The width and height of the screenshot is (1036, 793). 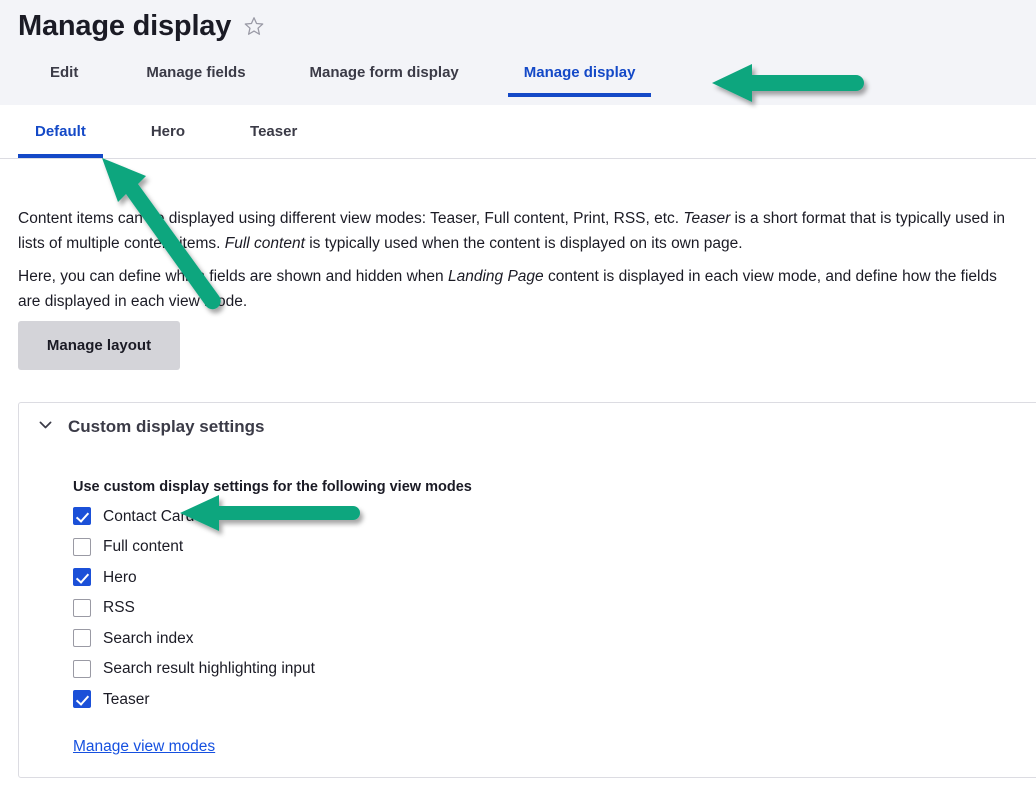 What do you see at coordinates (194, 547) in the screenshot?
I see `checkbox-row-full-content: Full content` at bounding box center [194, 547].